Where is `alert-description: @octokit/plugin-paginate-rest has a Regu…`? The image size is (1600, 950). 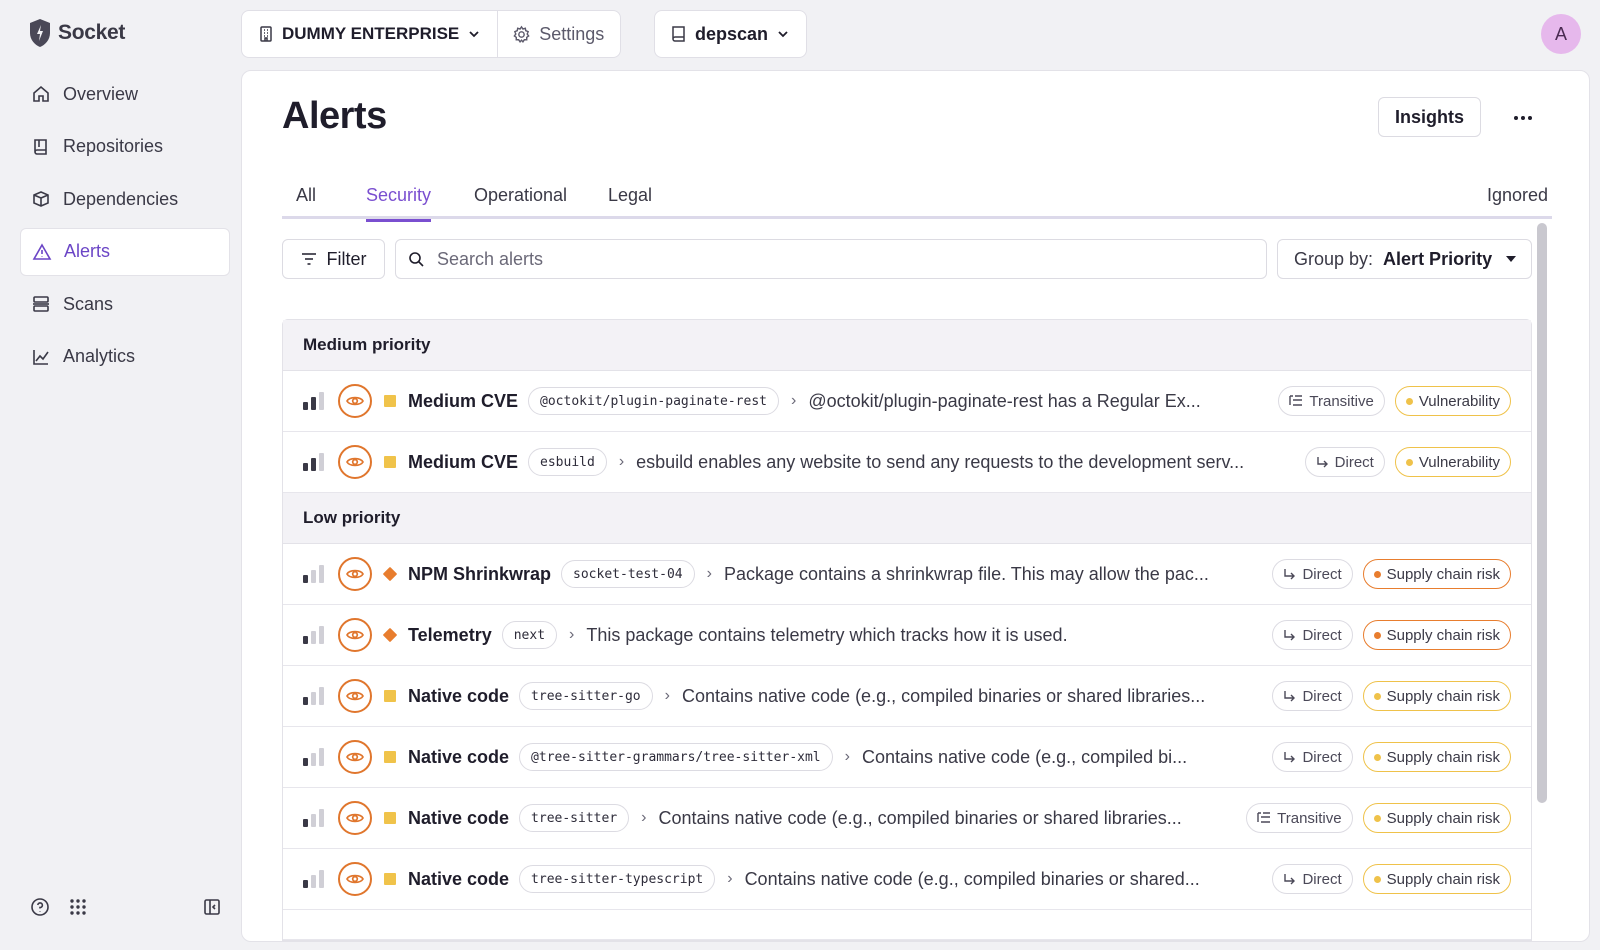 alert-description: @octokit/plugin-paginate-rest has a Regu… is located at coordinates (1004, 400).